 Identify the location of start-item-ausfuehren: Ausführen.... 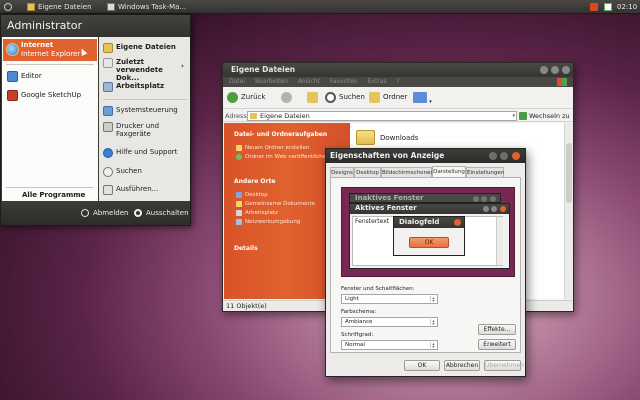
(145, 190).